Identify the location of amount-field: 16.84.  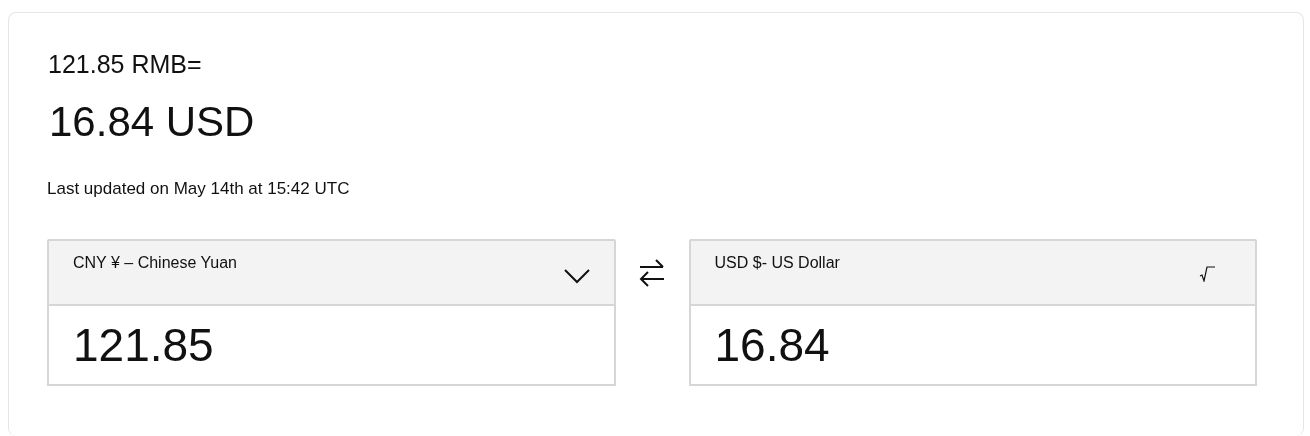
(972, 345).